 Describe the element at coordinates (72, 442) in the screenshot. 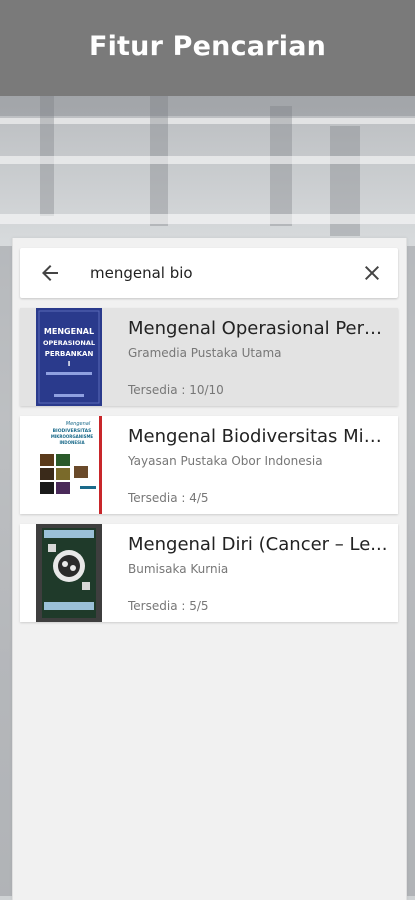

I see `cover-line: INDONESIA` at that location.